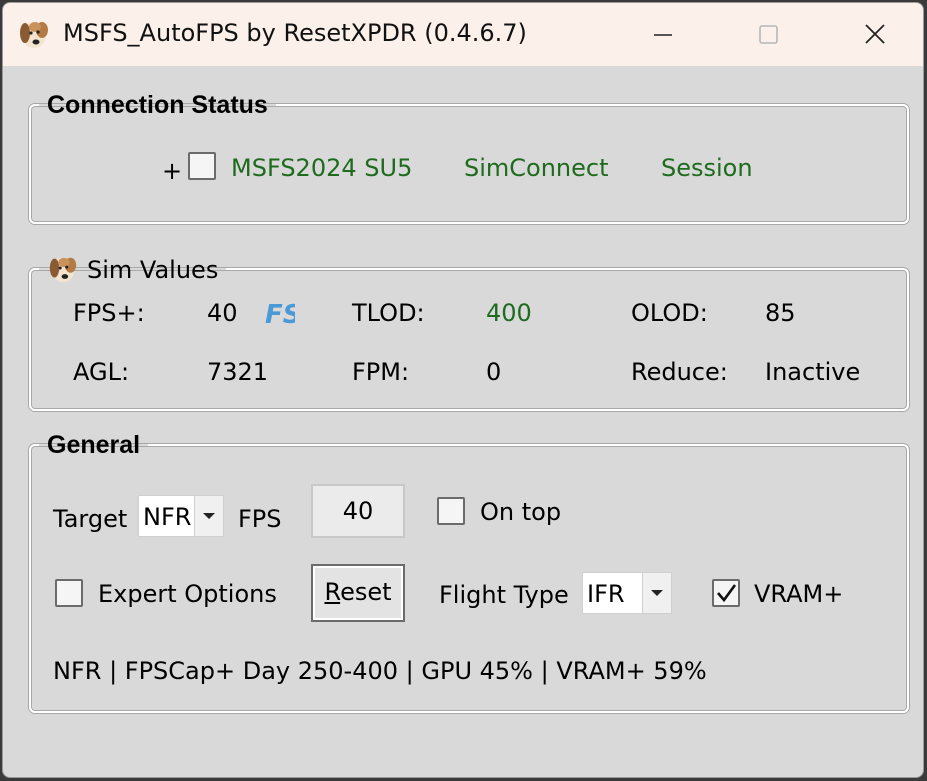  What do you see at coordinates (101, 372) in the screenshot?
I see `agl-label: AGL:` at bounding box center [101, 372].